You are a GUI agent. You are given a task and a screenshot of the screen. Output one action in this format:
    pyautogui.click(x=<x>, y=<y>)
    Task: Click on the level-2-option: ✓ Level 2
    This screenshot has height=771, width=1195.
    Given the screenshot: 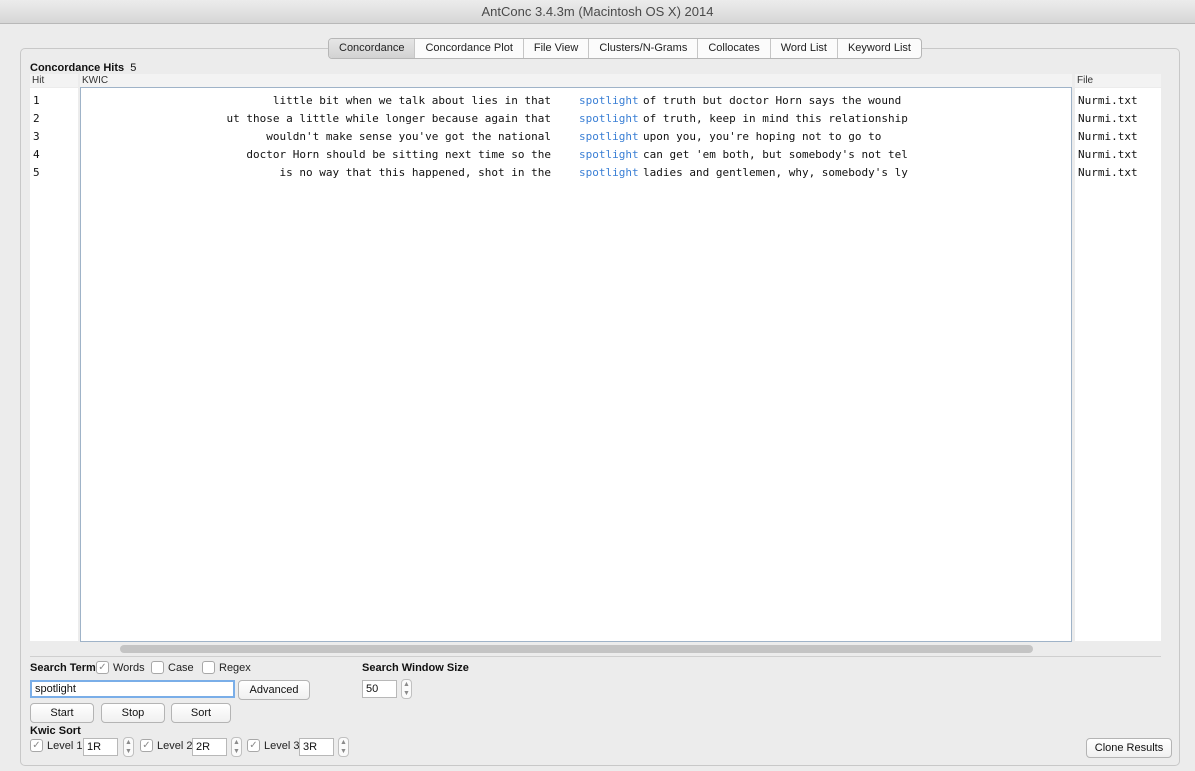 What is the action you would take?
    pyautogui.click(x=166, y=745)
    